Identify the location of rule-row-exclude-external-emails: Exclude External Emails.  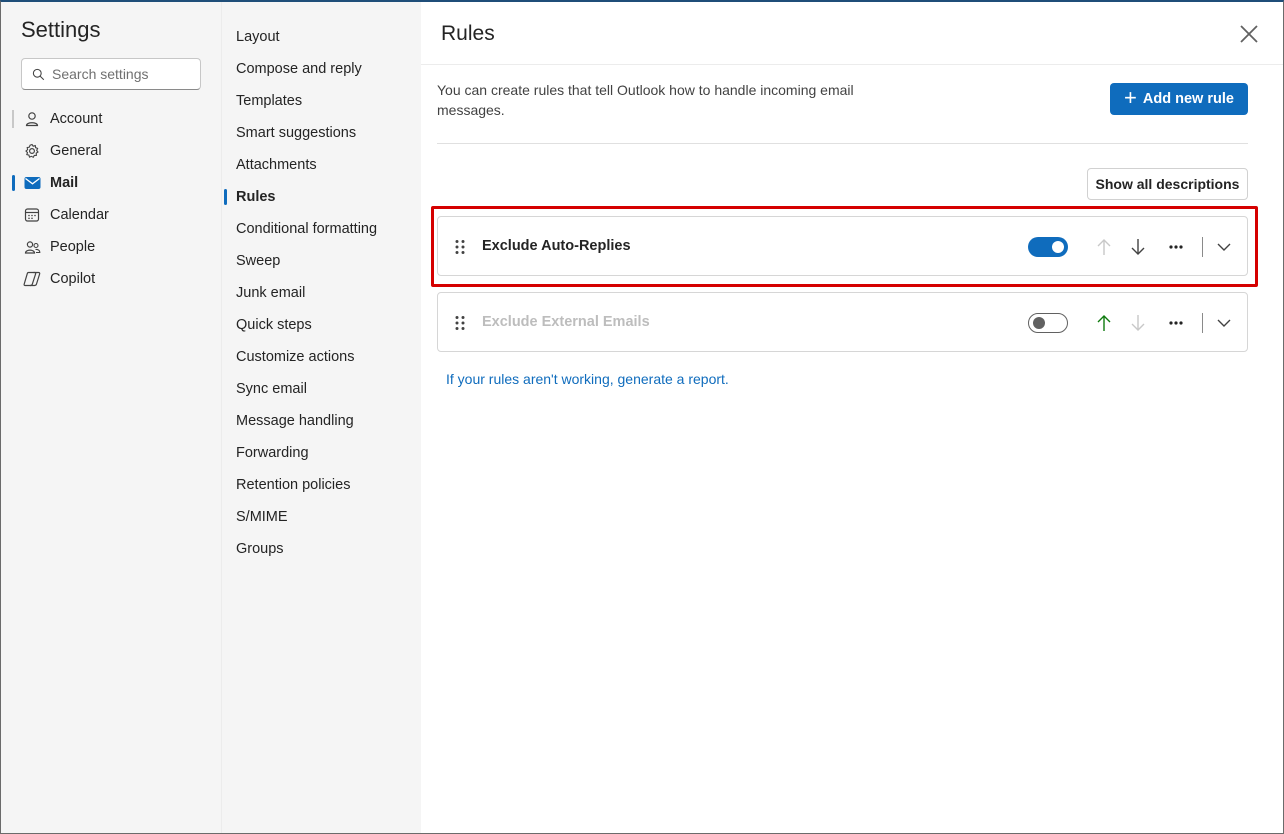
(842, 322).